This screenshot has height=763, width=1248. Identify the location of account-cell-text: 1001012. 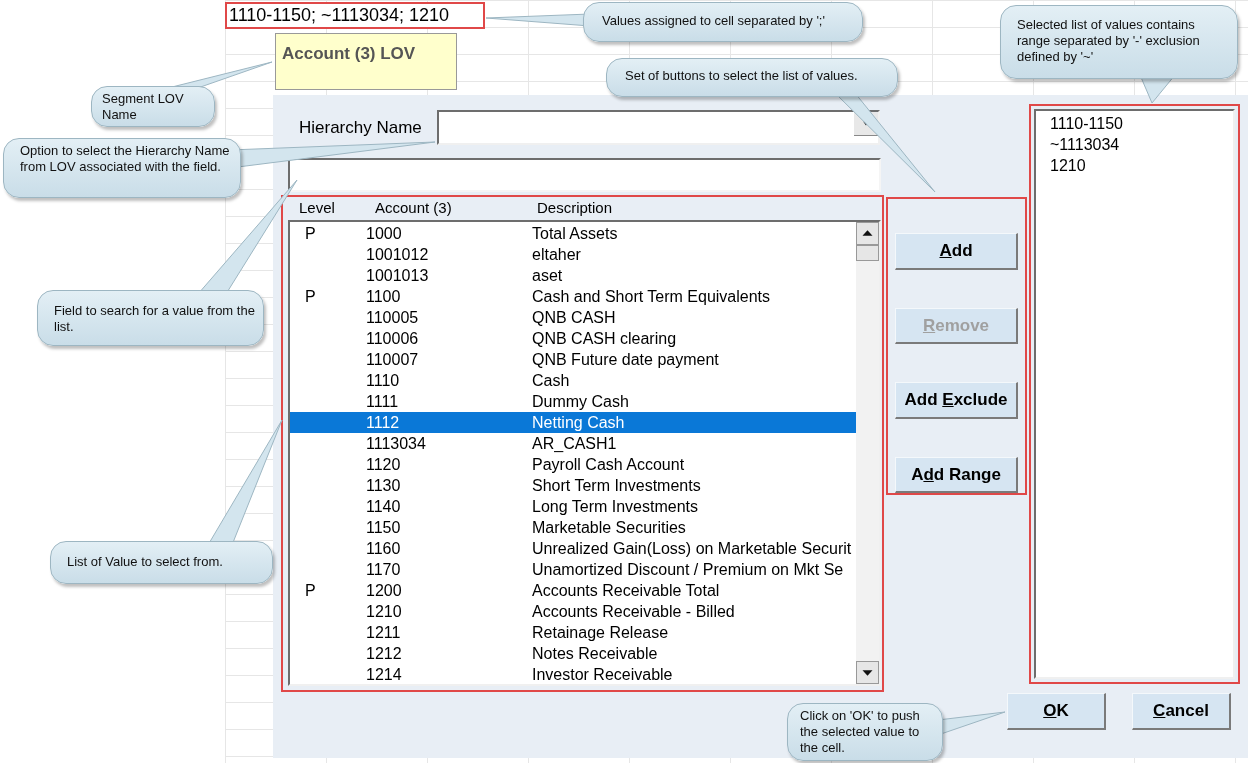
(398, 254).